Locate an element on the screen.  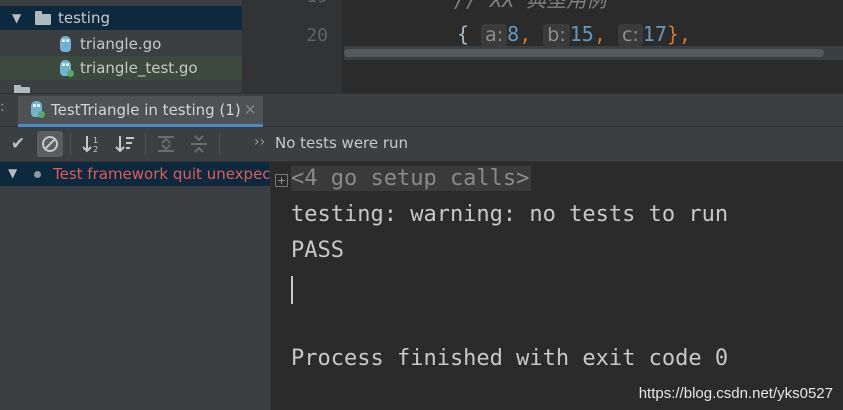
svg-text: 2 is located at coordinates (95, 149).